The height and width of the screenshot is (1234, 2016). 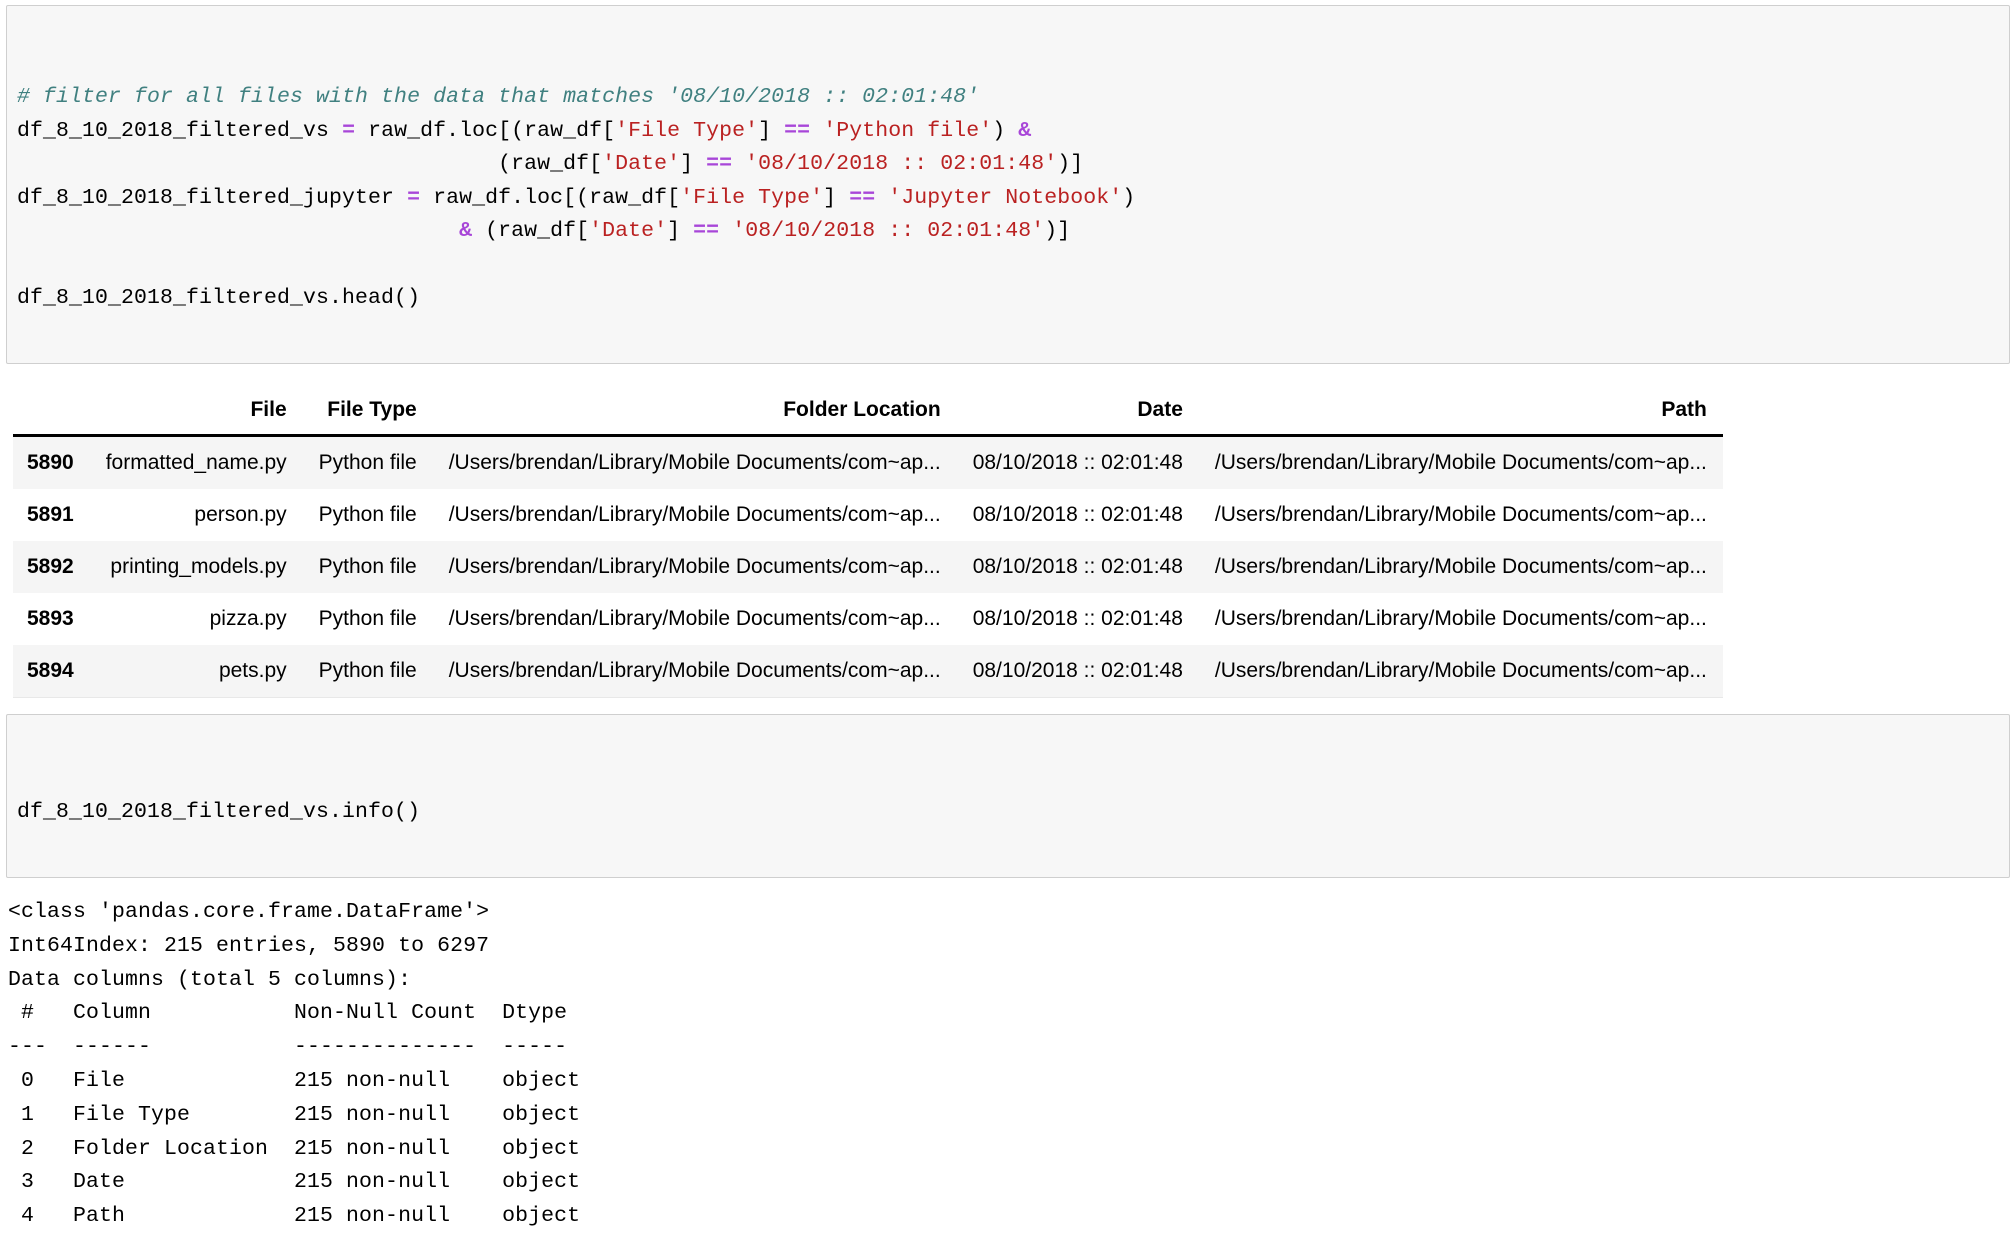 What do you see at coordinates (50, 566) in the screenshot?
I see `row-index: 5892` at bounding box center [50, 566].